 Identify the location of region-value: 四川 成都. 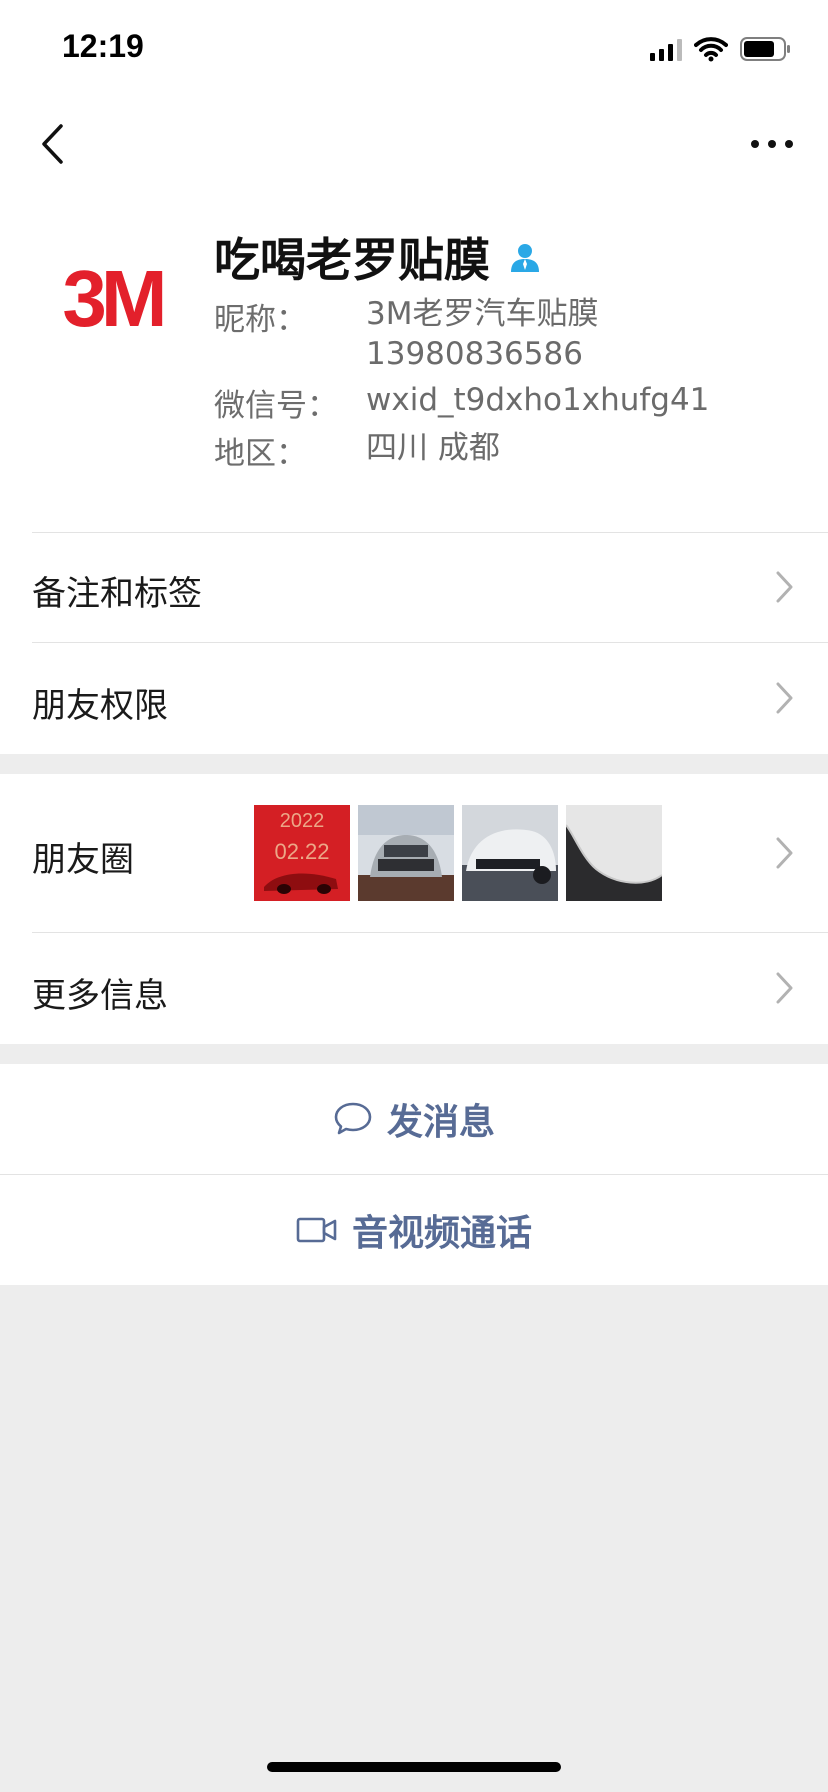
(433, 448).